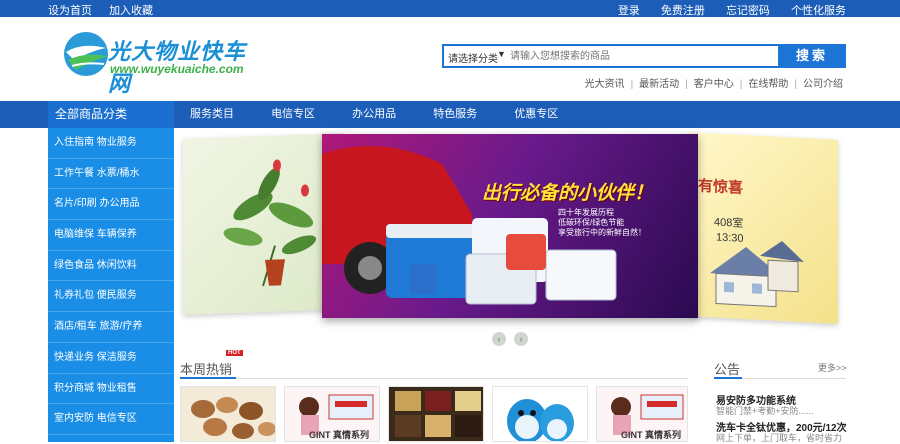 This screenshot has width=900, height=444. I want to click on sidebar-item: 电脑维保 车辆保养, so click(111, 235).